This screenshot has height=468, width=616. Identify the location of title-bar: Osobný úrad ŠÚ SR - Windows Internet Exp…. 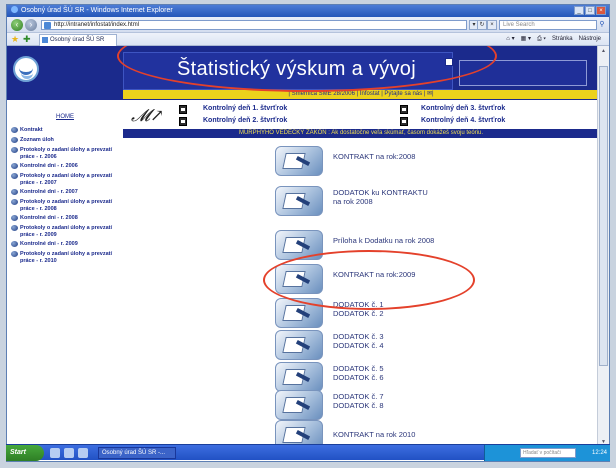
(308, 11).